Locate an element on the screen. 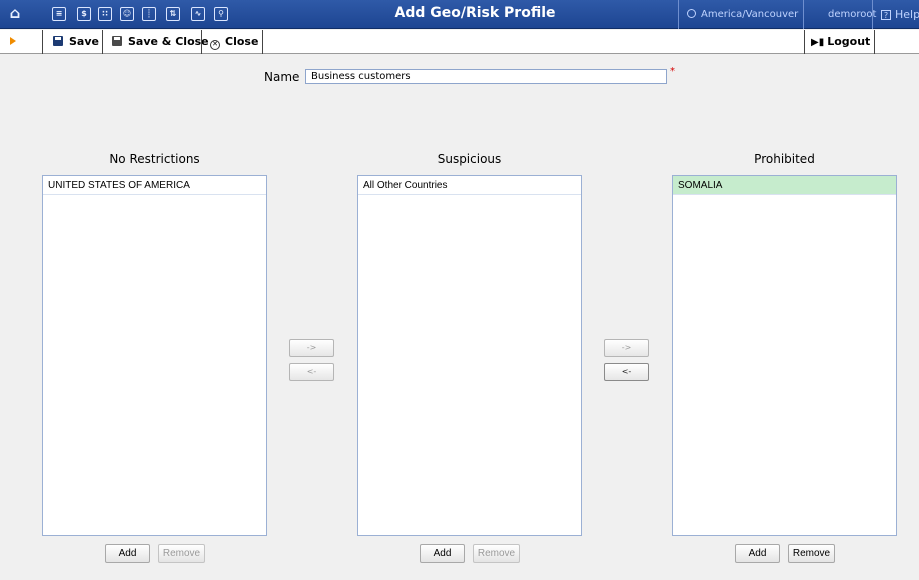 The width and height of the screenshot is (919, 580). help-link: ? Help is located at coordinates (900, 14).